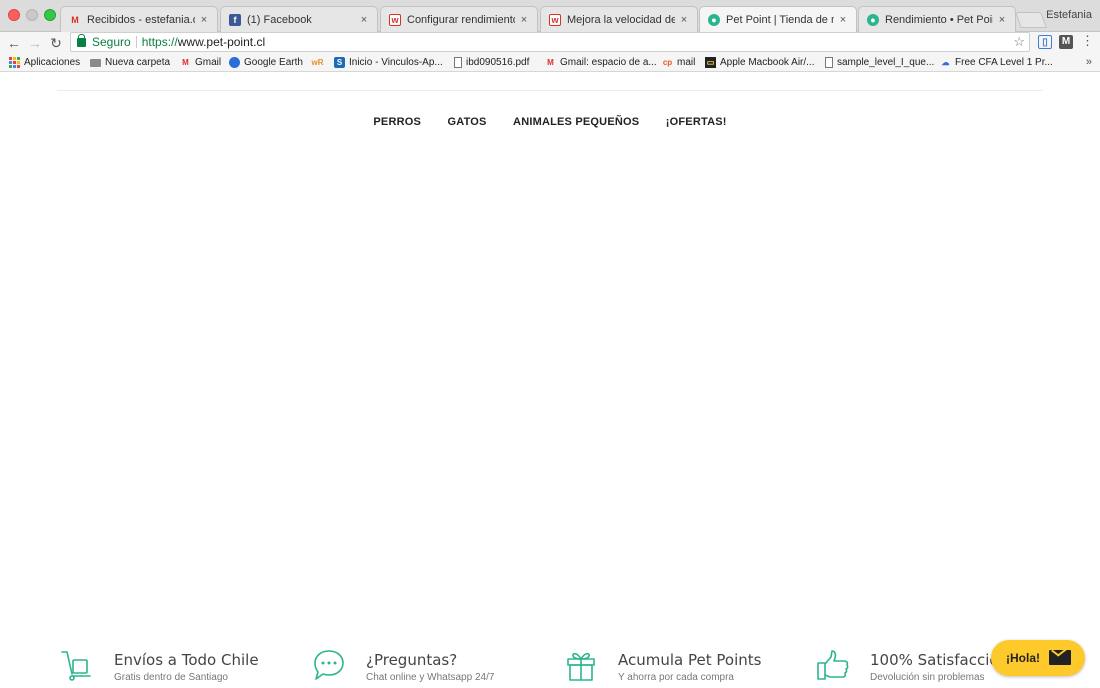 This screenshot has width=1100, height=688. Describe the element at coordinates (1045, 42) in the screenshot. I see `extension-icon: ▯` at that location.